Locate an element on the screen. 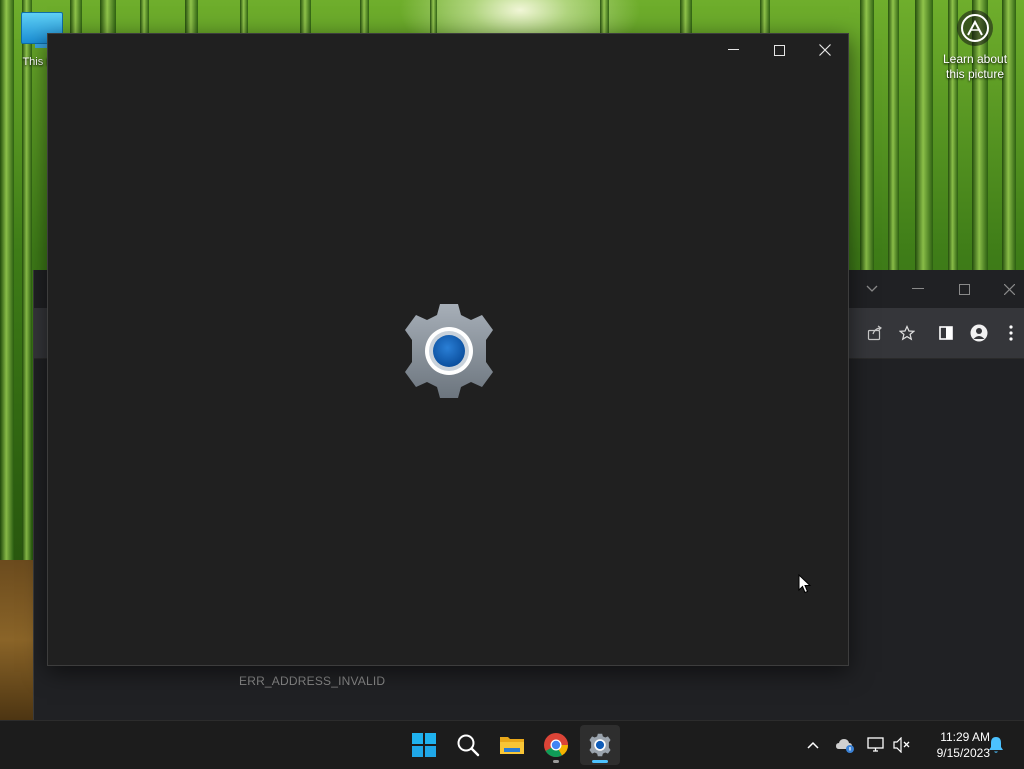 The width and height of the screenshot is (1024, 769). learn-label-line2: this picture is located at coordinates (975, 74).